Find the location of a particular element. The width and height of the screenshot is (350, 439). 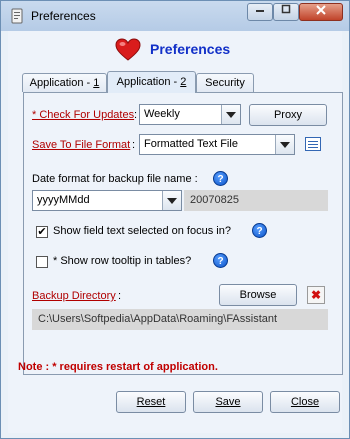

date-format-help-icon: ? is located at coordinates (220, 178).